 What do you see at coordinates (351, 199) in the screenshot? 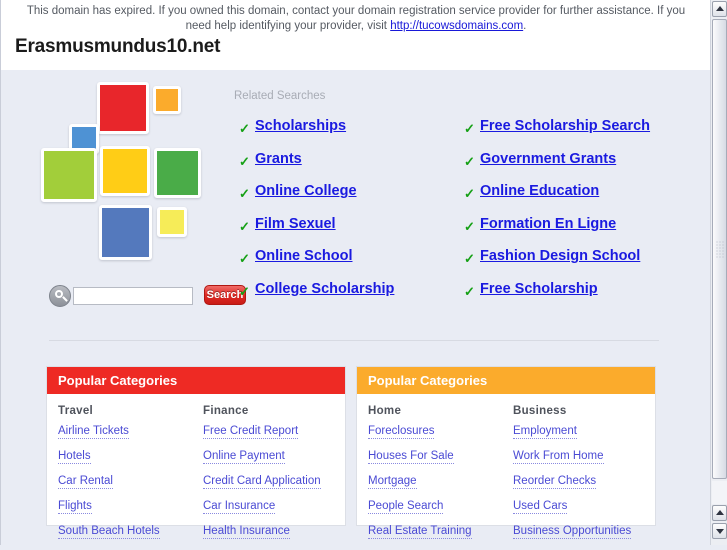
I see `related-search-item: ✓ Online College` at bounding box center [351, 199].